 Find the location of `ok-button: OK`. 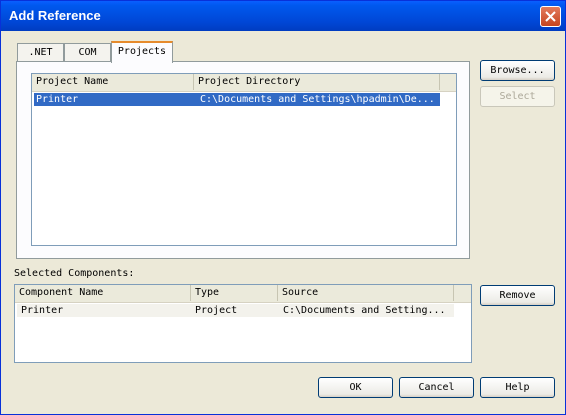

ok-button: OK is located at coordinates (355, 387).